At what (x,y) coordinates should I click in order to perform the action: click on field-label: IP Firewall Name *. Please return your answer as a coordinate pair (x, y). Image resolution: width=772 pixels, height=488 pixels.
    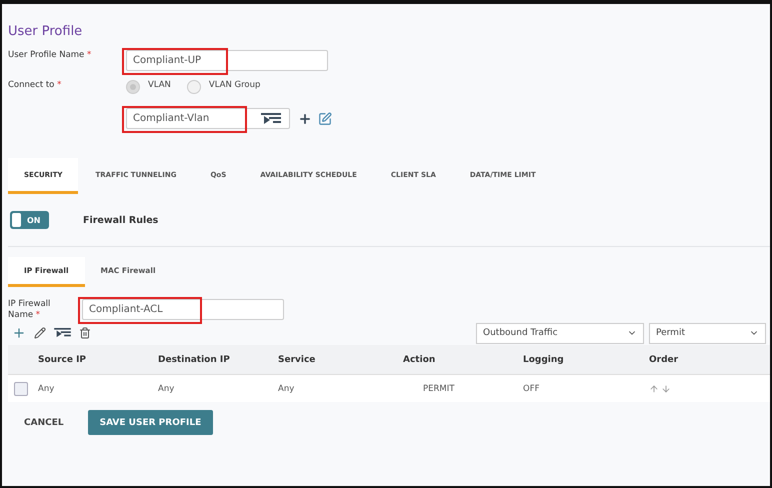
    Looking at the image, I should click on (30, 310).